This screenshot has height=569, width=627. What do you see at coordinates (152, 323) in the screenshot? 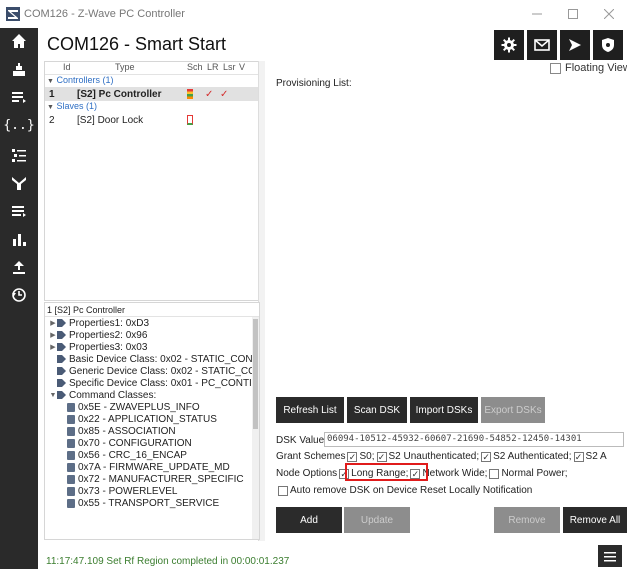
I see `tree-item: ▶ Properties1: 0xD3` at bounding box center [152, 323].